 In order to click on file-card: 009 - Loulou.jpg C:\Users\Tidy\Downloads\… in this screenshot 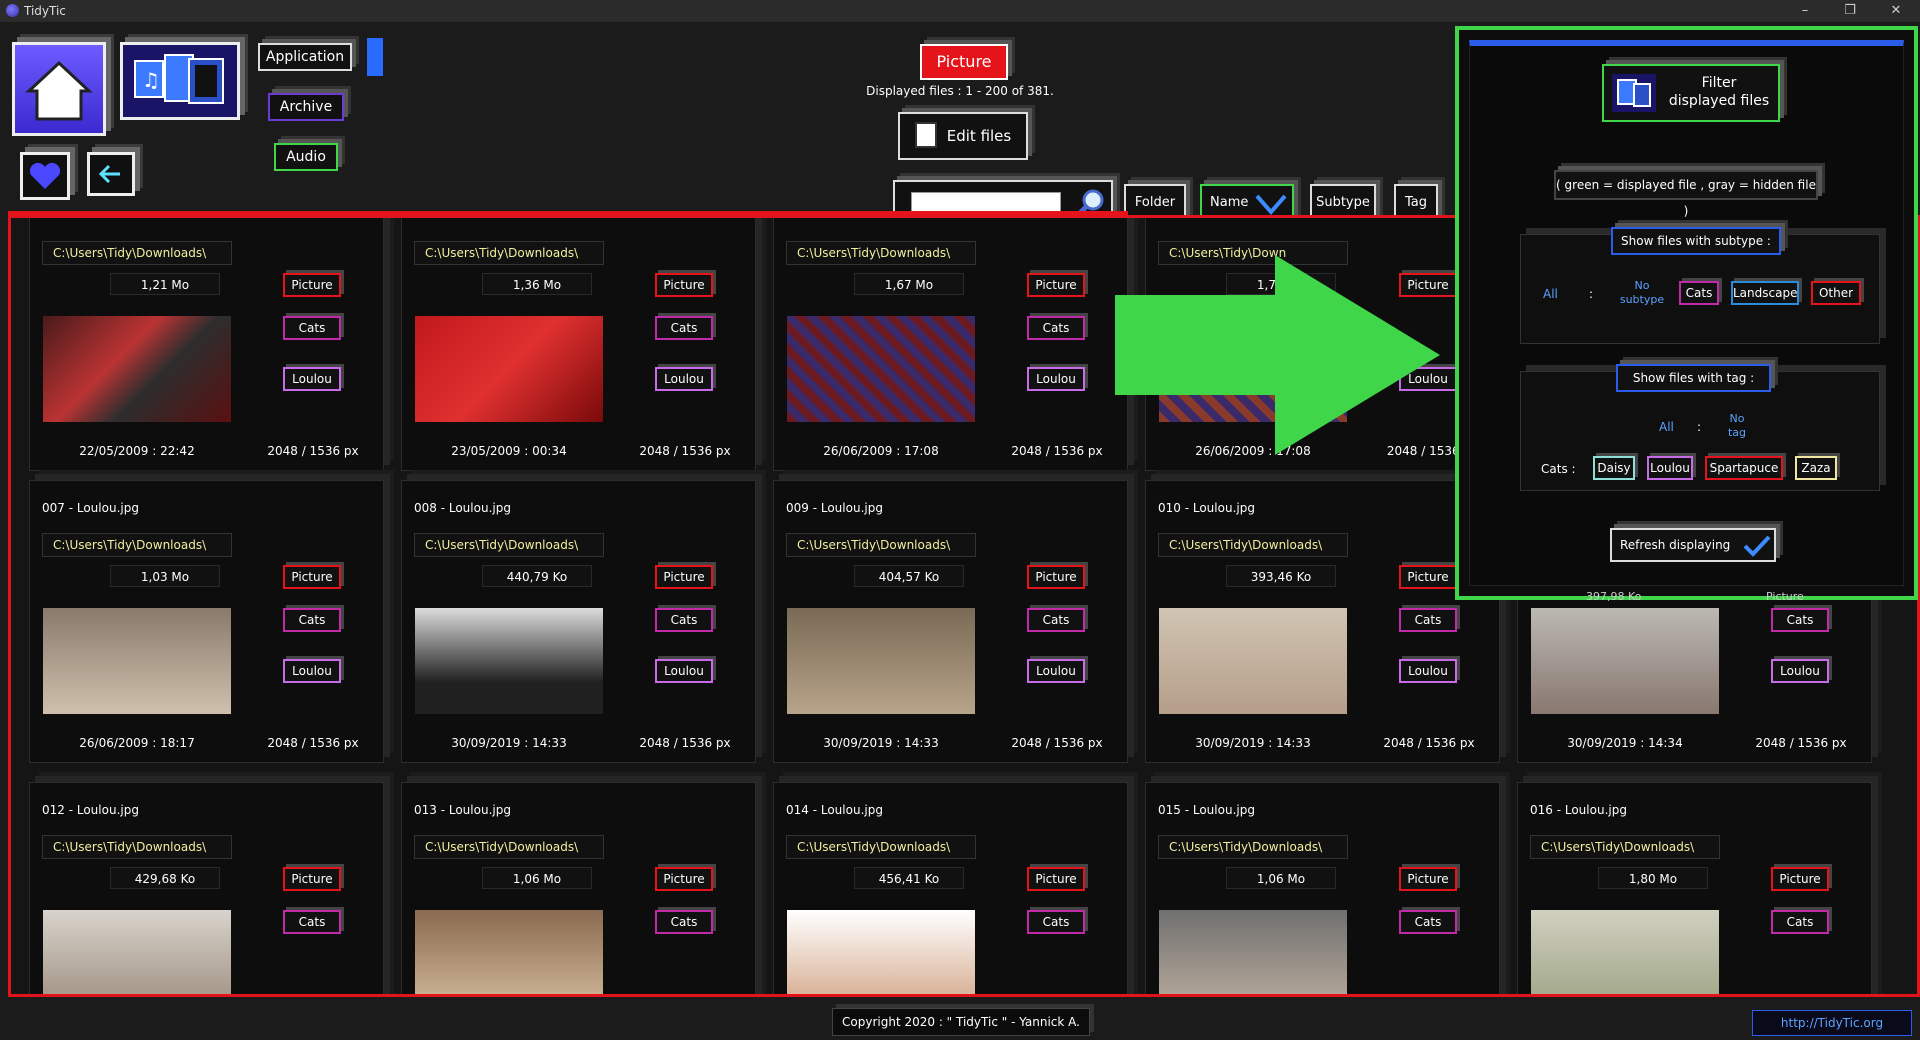, I will do `click(950, 621)`.